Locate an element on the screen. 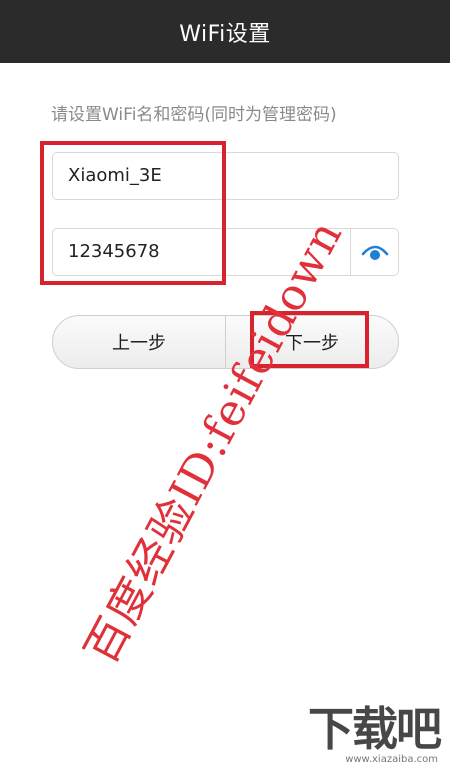  site-logo-url: www.xiazaiba.com is located at coordinates (391, 759).